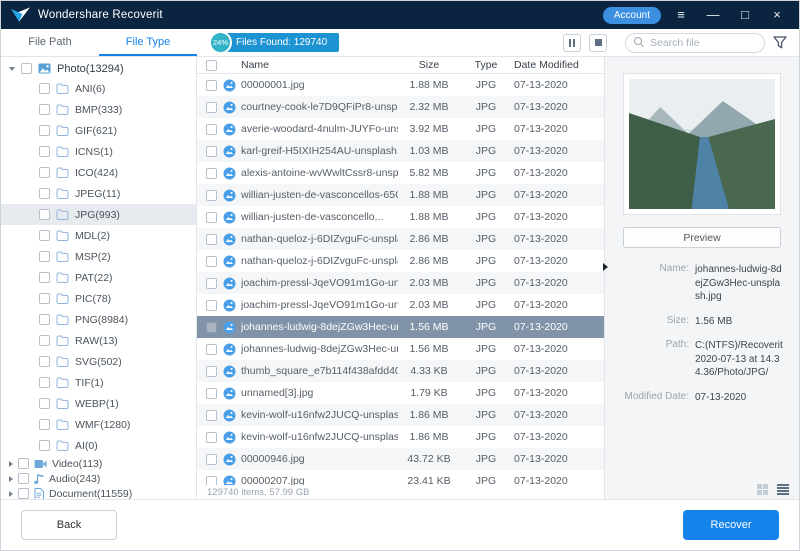 Image resolution: width=800 pixels, height=551 pixels. I want to click on sidebar-item: ICNS(1), so click(98, 151).